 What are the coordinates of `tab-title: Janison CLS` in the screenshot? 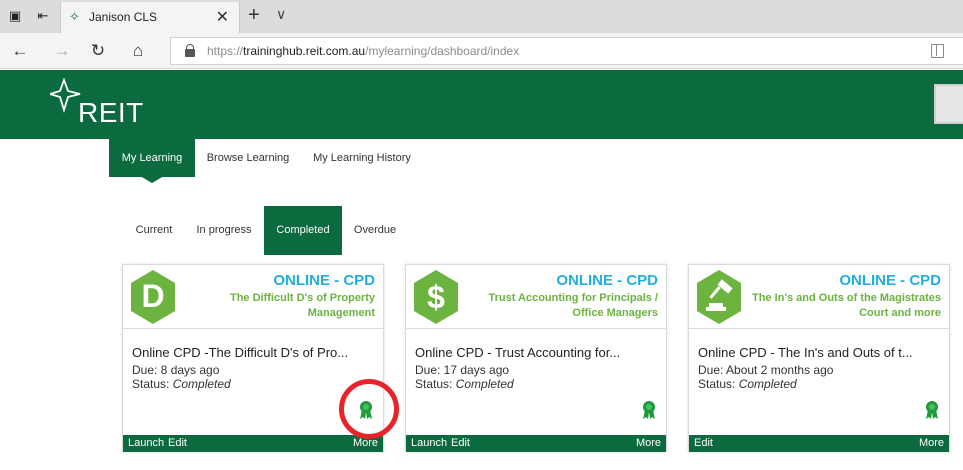 It's located at (123, 17).